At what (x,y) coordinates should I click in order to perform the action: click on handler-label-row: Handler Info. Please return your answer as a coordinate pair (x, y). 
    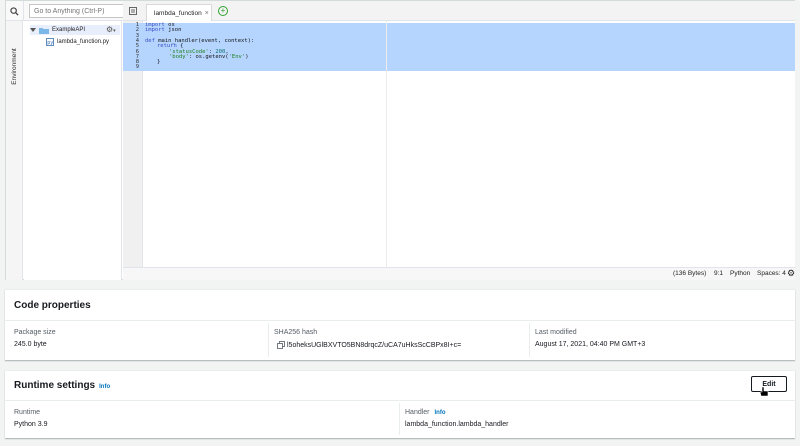
    Looking at the image, I should click on (425, 412).